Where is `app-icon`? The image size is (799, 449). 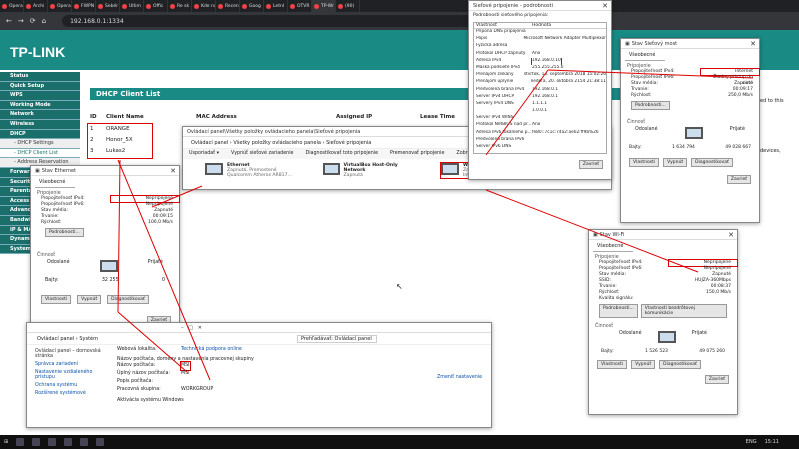 app-icon is located at coordinates (100, 442).